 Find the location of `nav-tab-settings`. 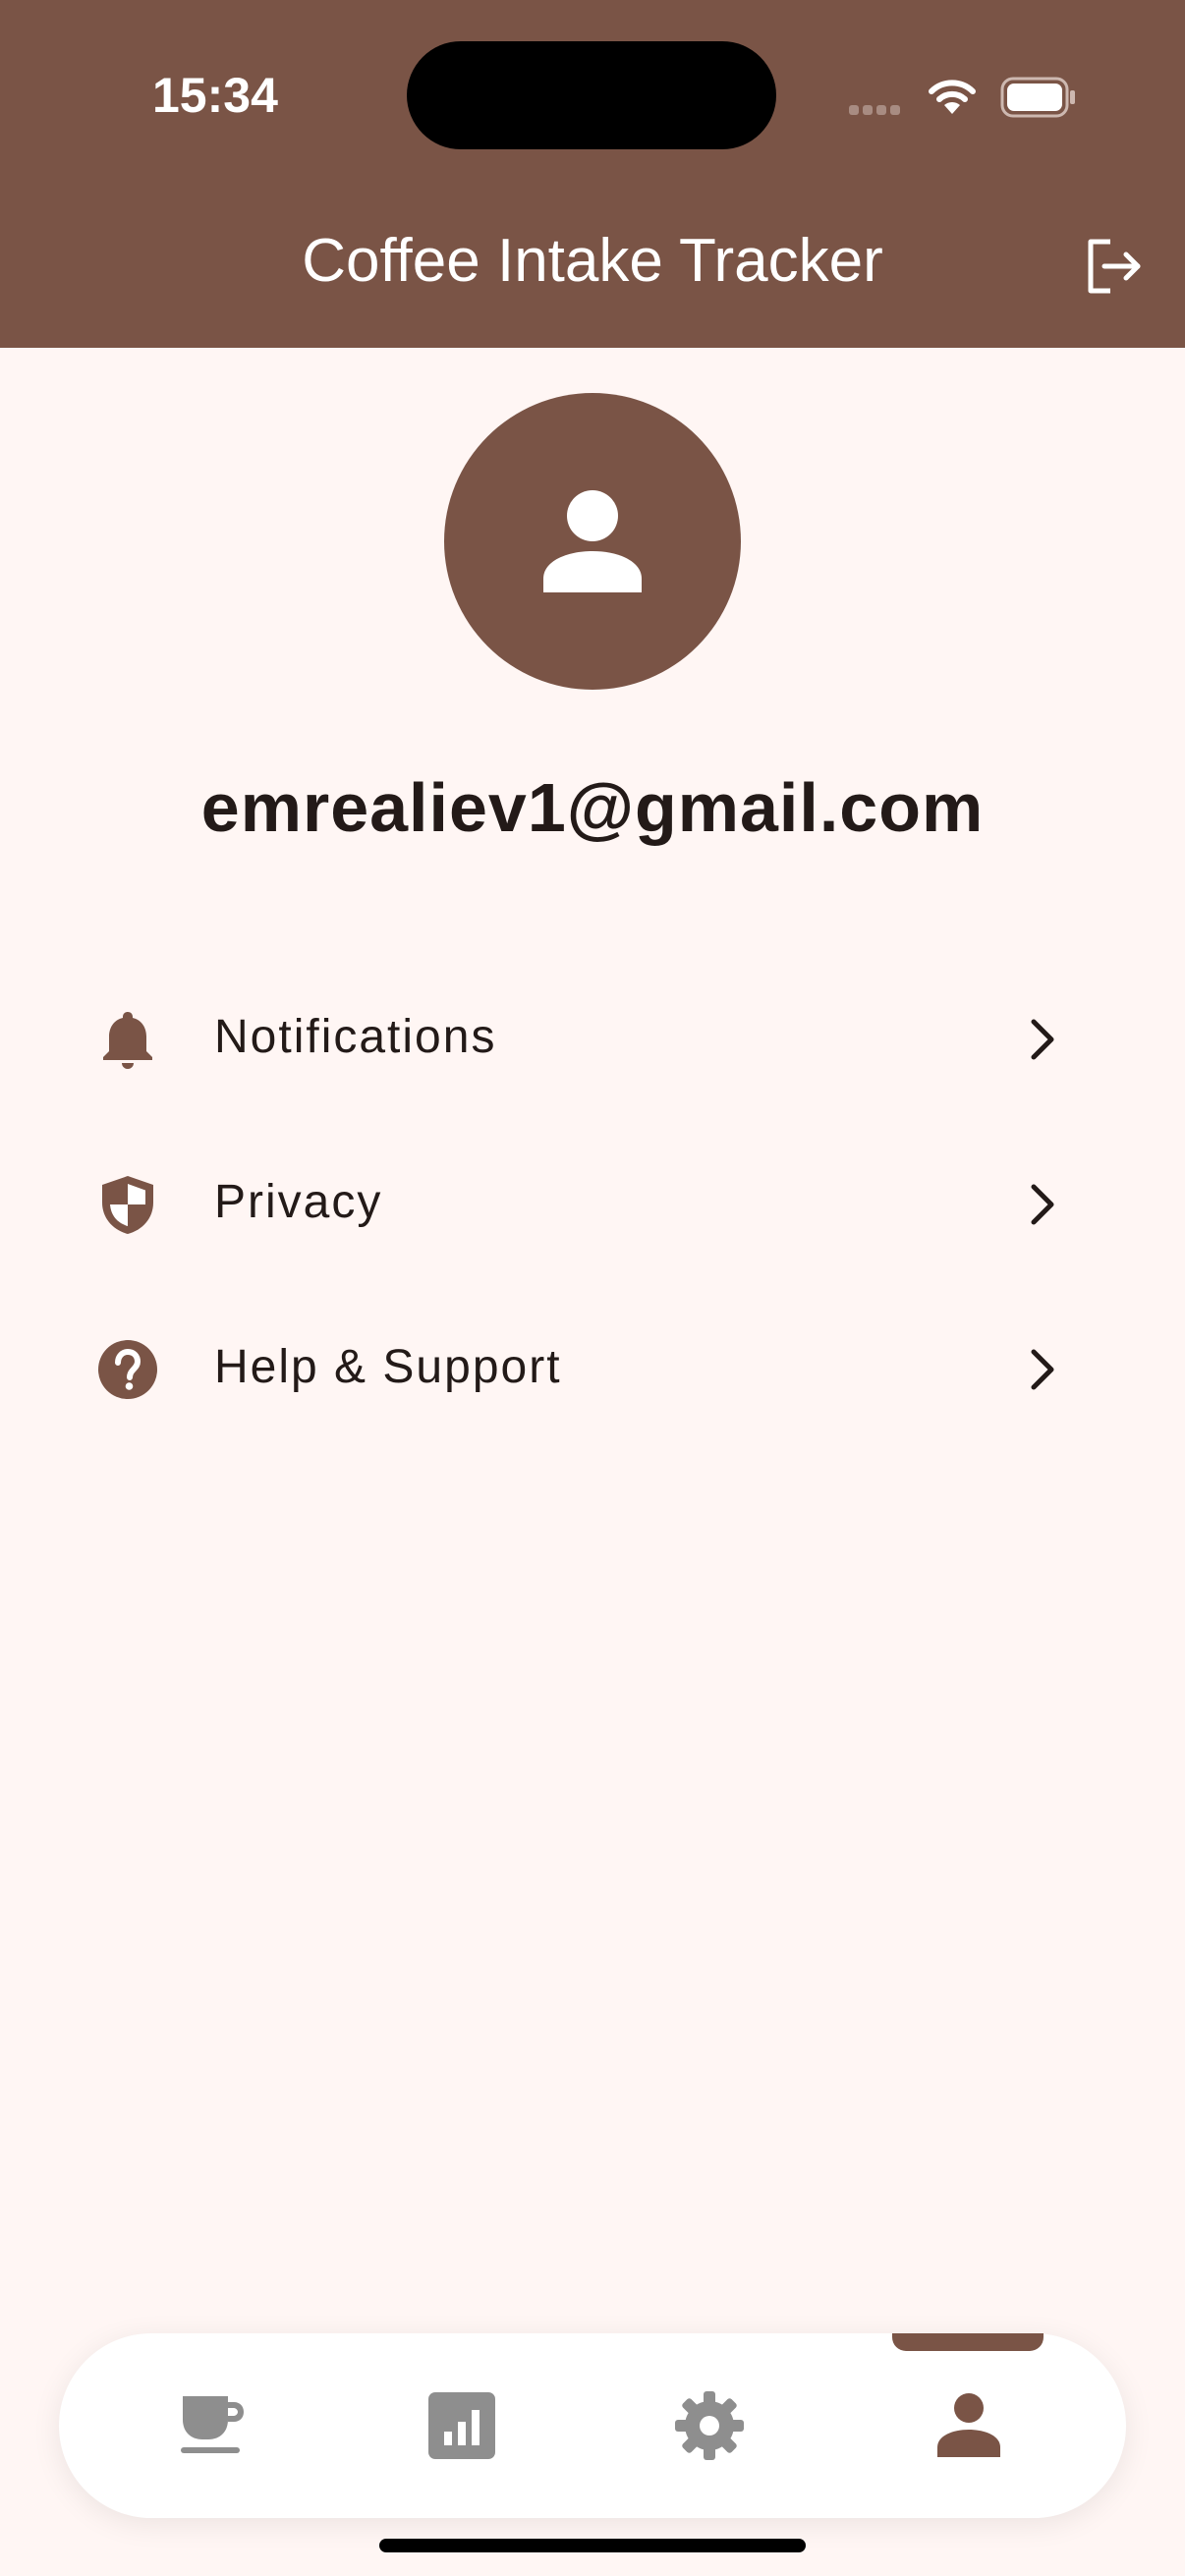

nav-tab-settings is located at coordinates (710, 2425).